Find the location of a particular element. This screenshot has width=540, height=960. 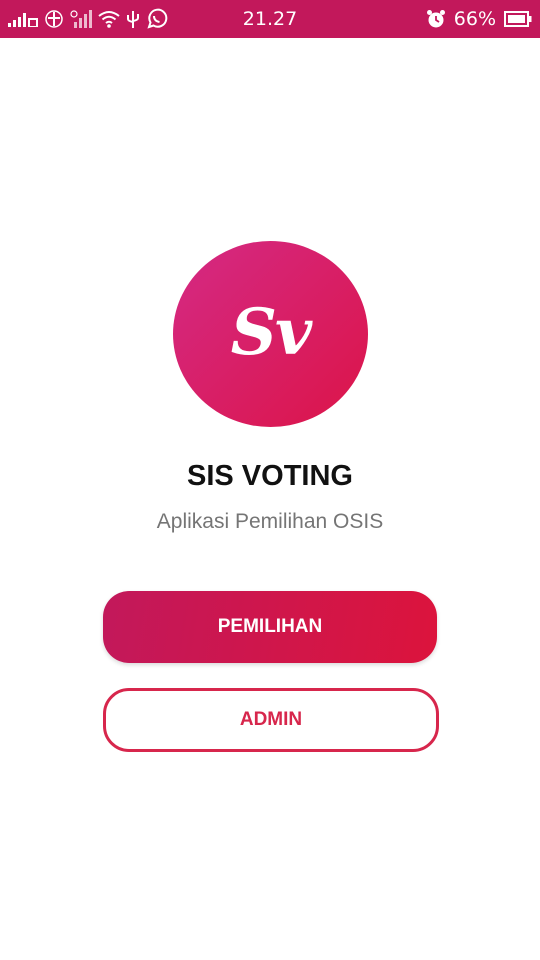

data-icon is located at coordinates (54, 19).